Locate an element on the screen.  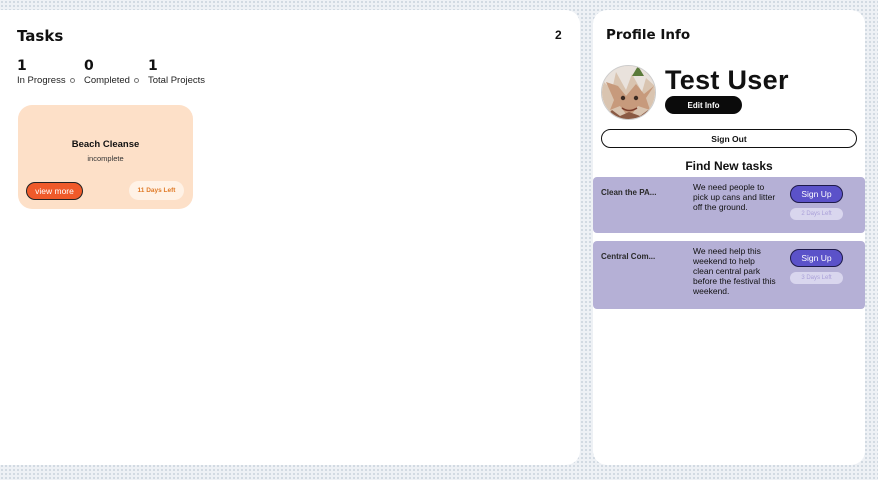
task-card-status: incomplete is located at coordinates (105, 158).